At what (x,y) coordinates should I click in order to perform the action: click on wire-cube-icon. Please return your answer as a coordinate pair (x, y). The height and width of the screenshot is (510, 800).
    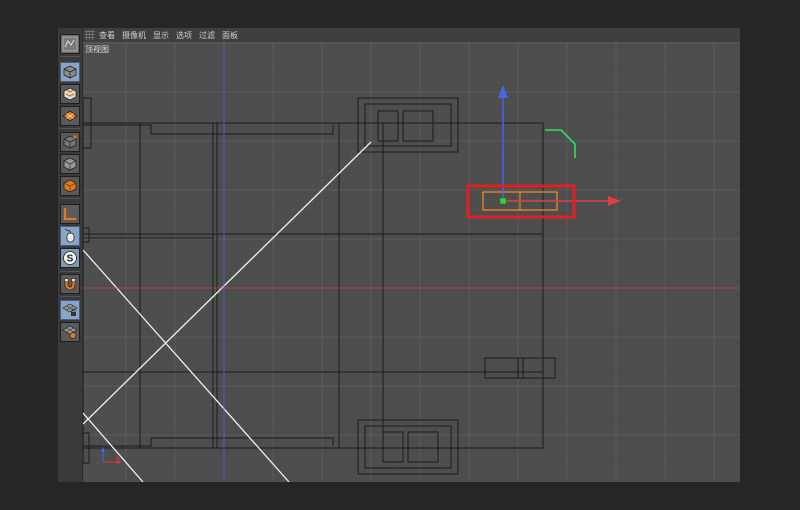
    Looking at the image, I should click on (70, 142).